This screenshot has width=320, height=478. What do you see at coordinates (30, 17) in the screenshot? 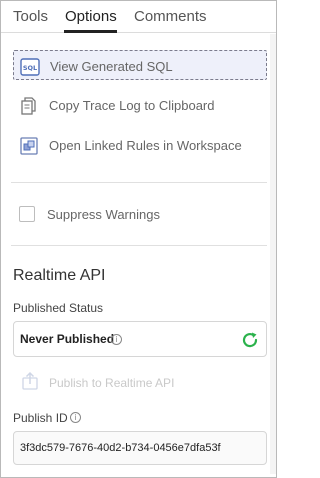
I see `tab-tools: Tools` at bounding box center [30, 17].